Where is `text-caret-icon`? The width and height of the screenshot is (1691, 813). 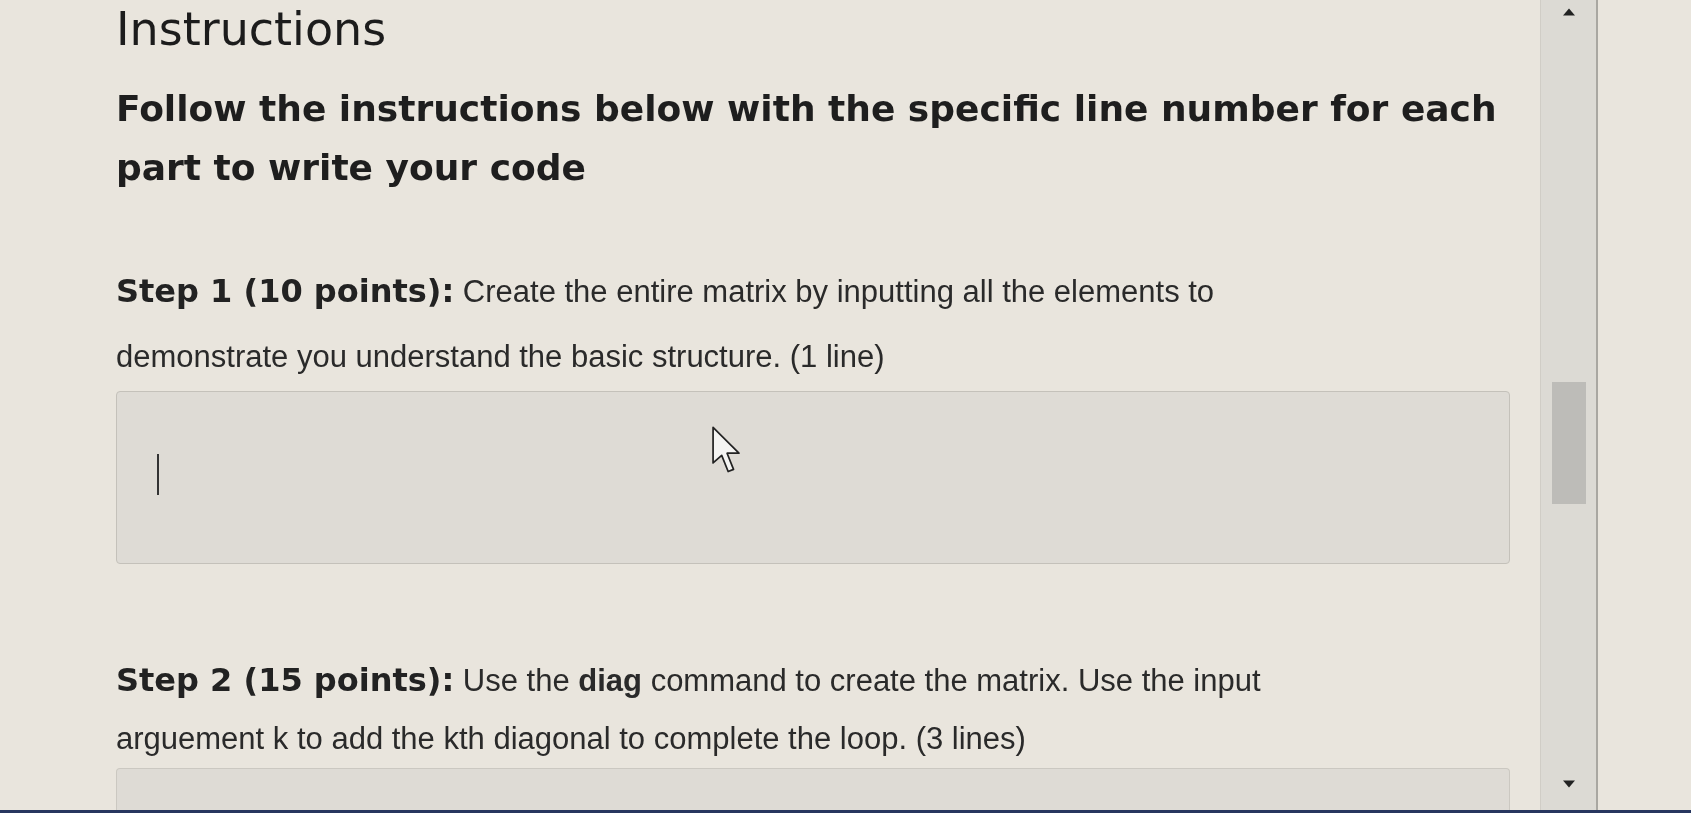
text-caret-icon is located at coordinates (158, 474).